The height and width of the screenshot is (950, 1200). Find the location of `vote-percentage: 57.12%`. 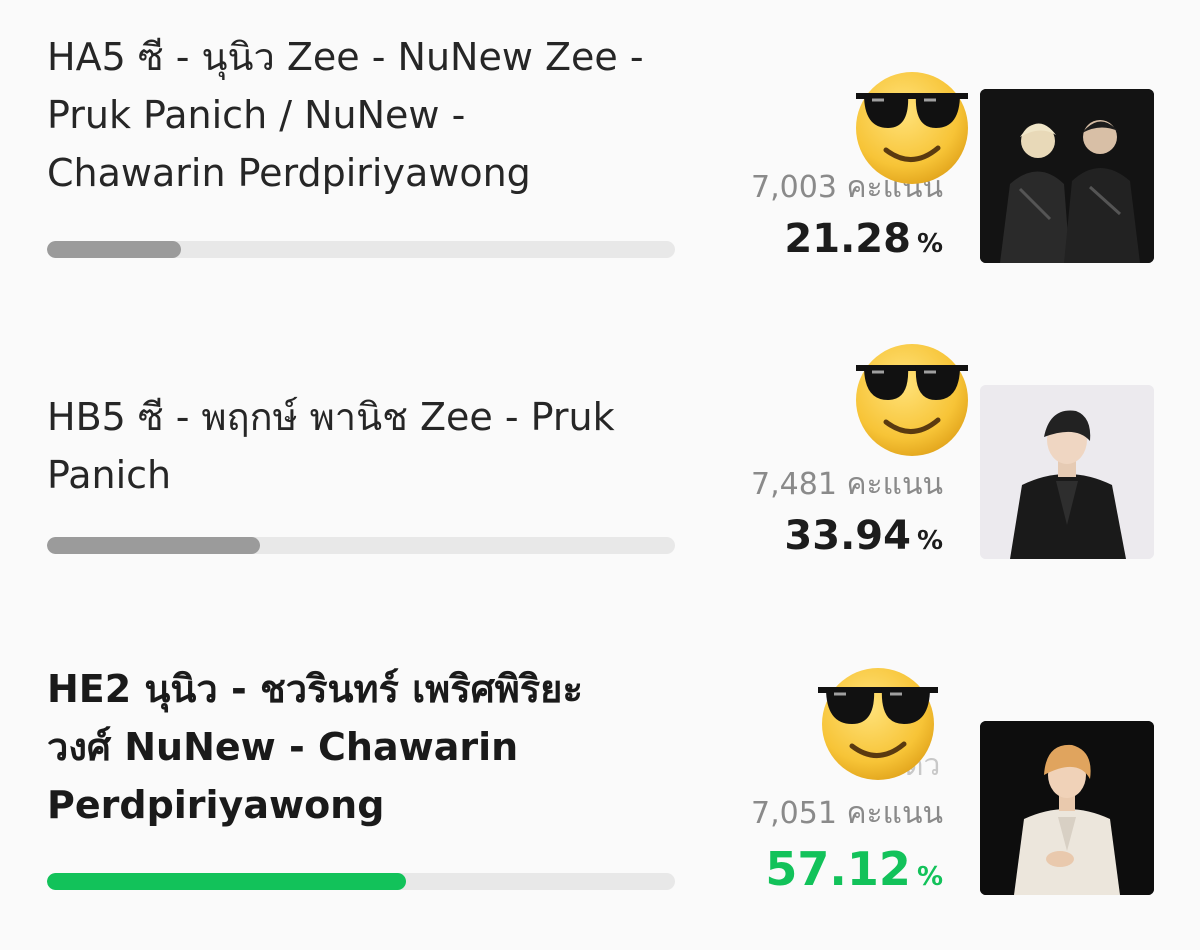

vote-percentage: 57.12% is located at coordinates (854, 869).